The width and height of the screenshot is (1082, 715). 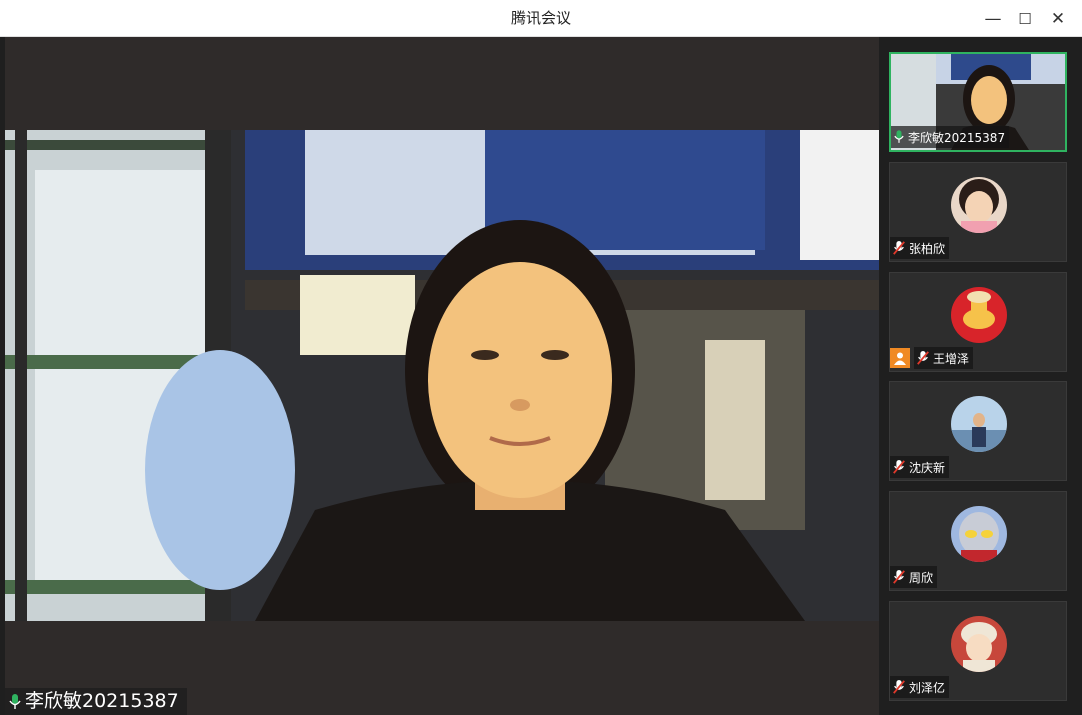 I want to click on participant-name-label: 周欣, so click(x=914, y=577).